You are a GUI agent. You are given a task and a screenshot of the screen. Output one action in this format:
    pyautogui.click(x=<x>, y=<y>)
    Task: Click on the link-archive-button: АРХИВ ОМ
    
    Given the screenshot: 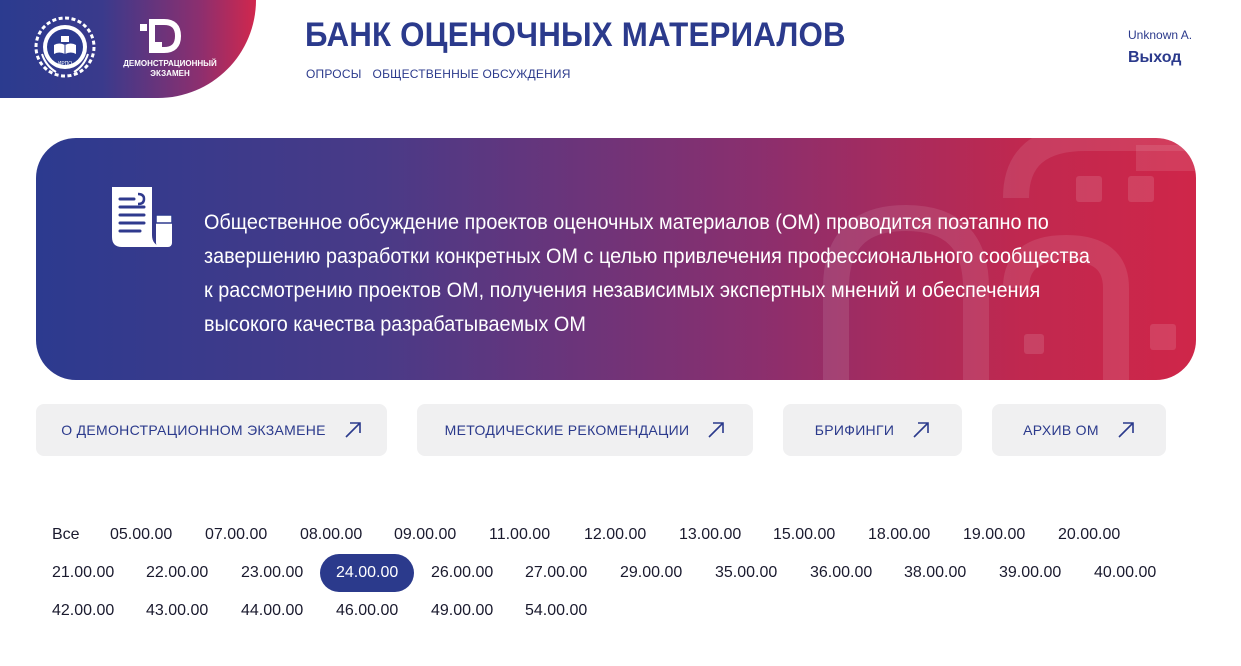 What is the action you would take?
    pyautogui.click(x=1079, y=430)
    